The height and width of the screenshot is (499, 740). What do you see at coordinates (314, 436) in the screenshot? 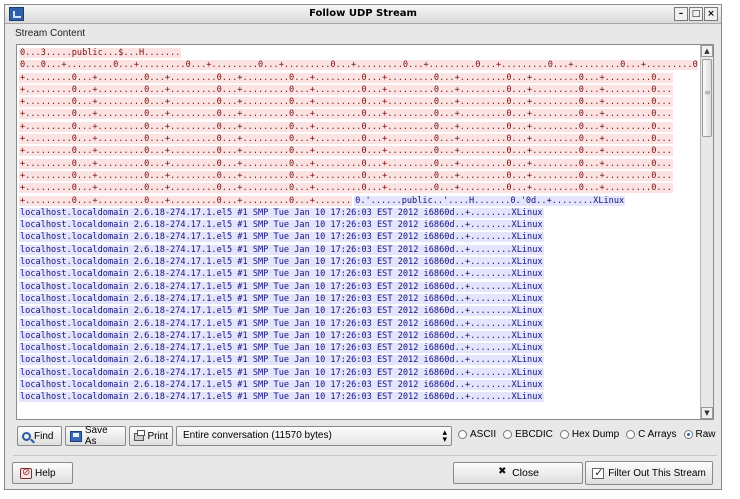
I see `conversation-select: Entire conversation (11570 bytes) ▴ ▾` at bounding box center [314, 436].